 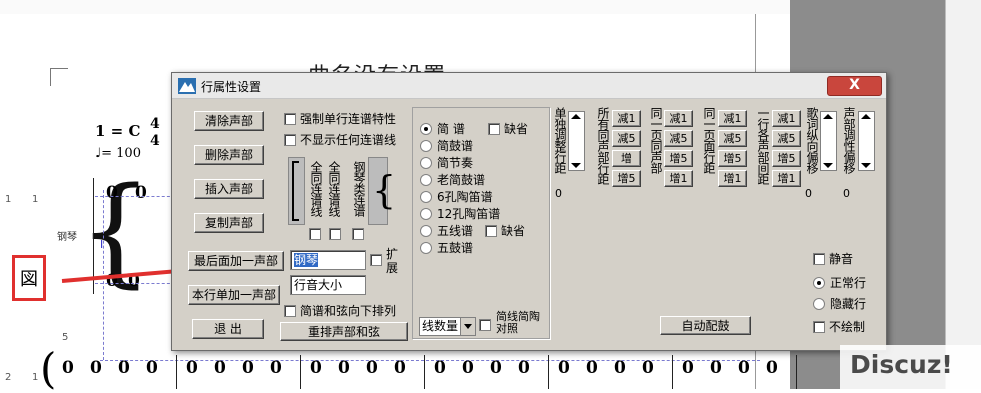 What do you see at coordinates (340, 118) in the screenshot?
I see `force-single-row-checkbox: 强制单行连谱特性` at bounding box center [340, 118].